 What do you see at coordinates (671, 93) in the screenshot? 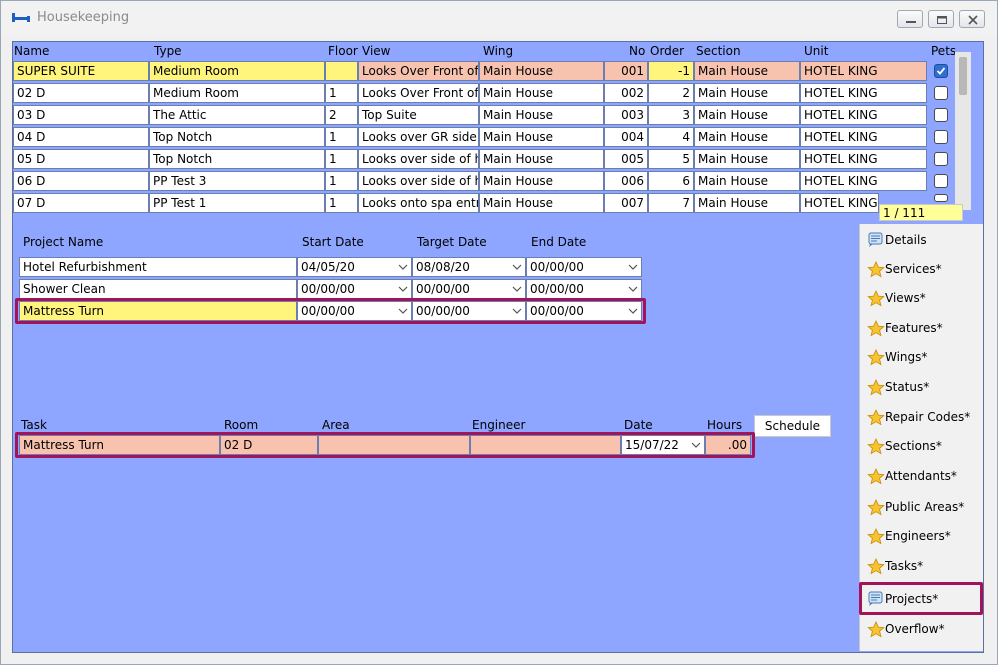
I see `room-order-cell: 2` at bounding box center [671, 93].